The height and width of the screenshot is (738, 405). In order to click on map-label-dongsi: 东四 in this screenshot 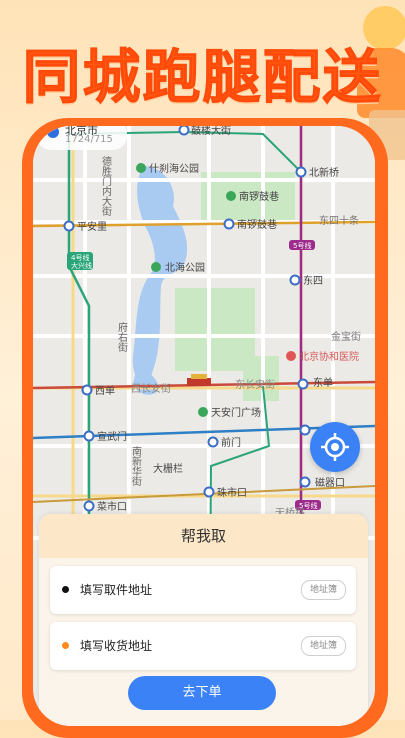, I will do `click(313, 280)`.